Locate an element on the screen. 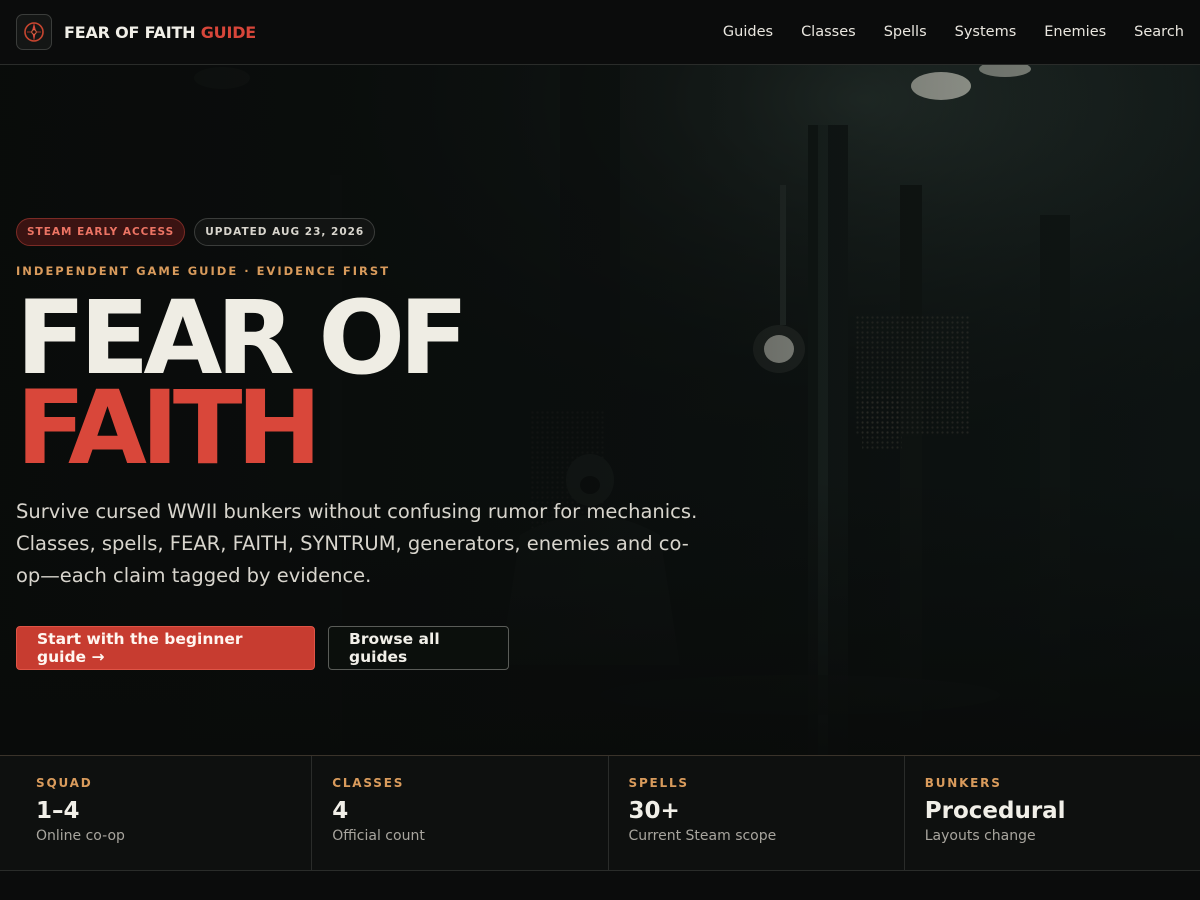 This screenshot has height=900, width=1200. updated-date-badge: UPDATED AUG 23, 2026 is located at coordinates (285, 232).